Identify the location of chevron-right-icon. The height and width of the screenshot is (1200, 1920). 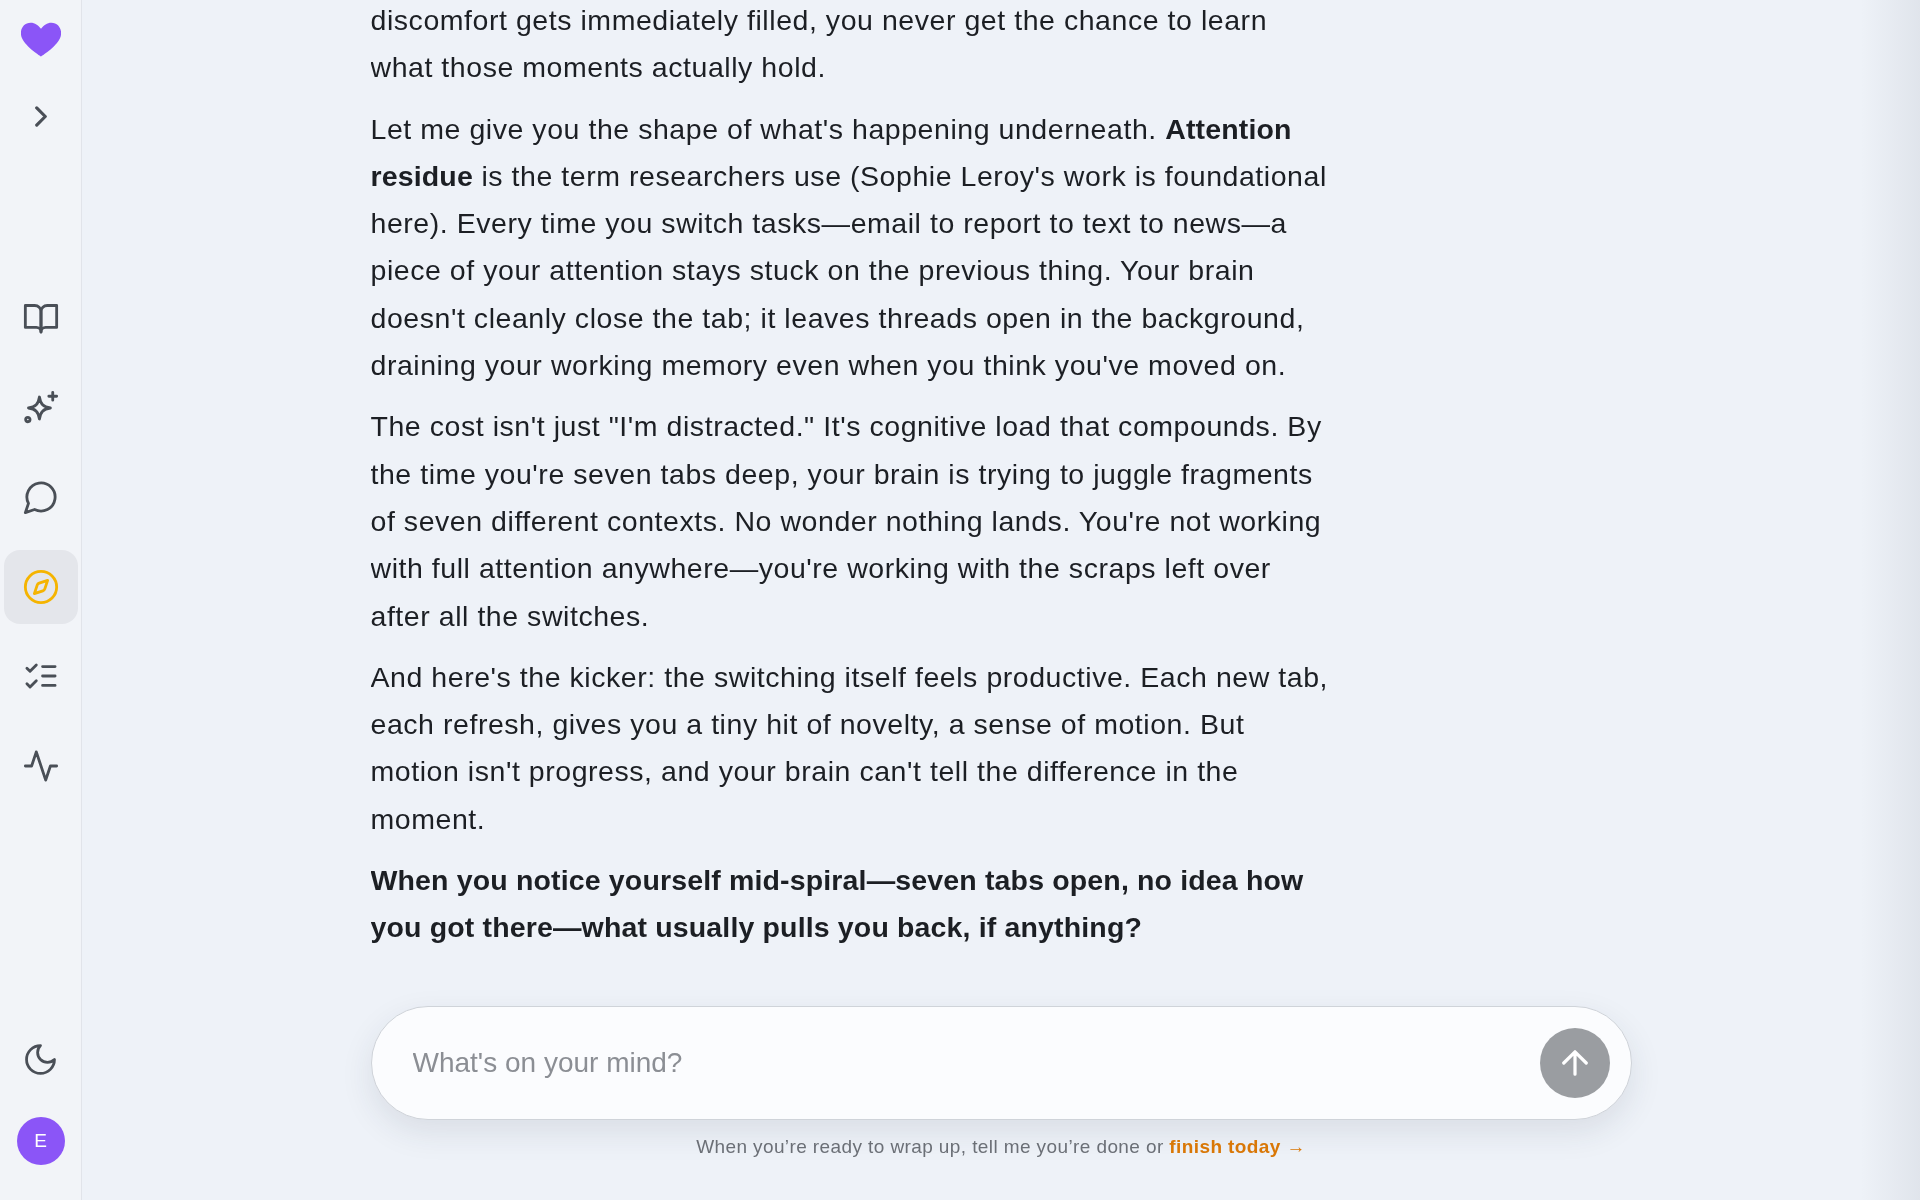
(40, 116).